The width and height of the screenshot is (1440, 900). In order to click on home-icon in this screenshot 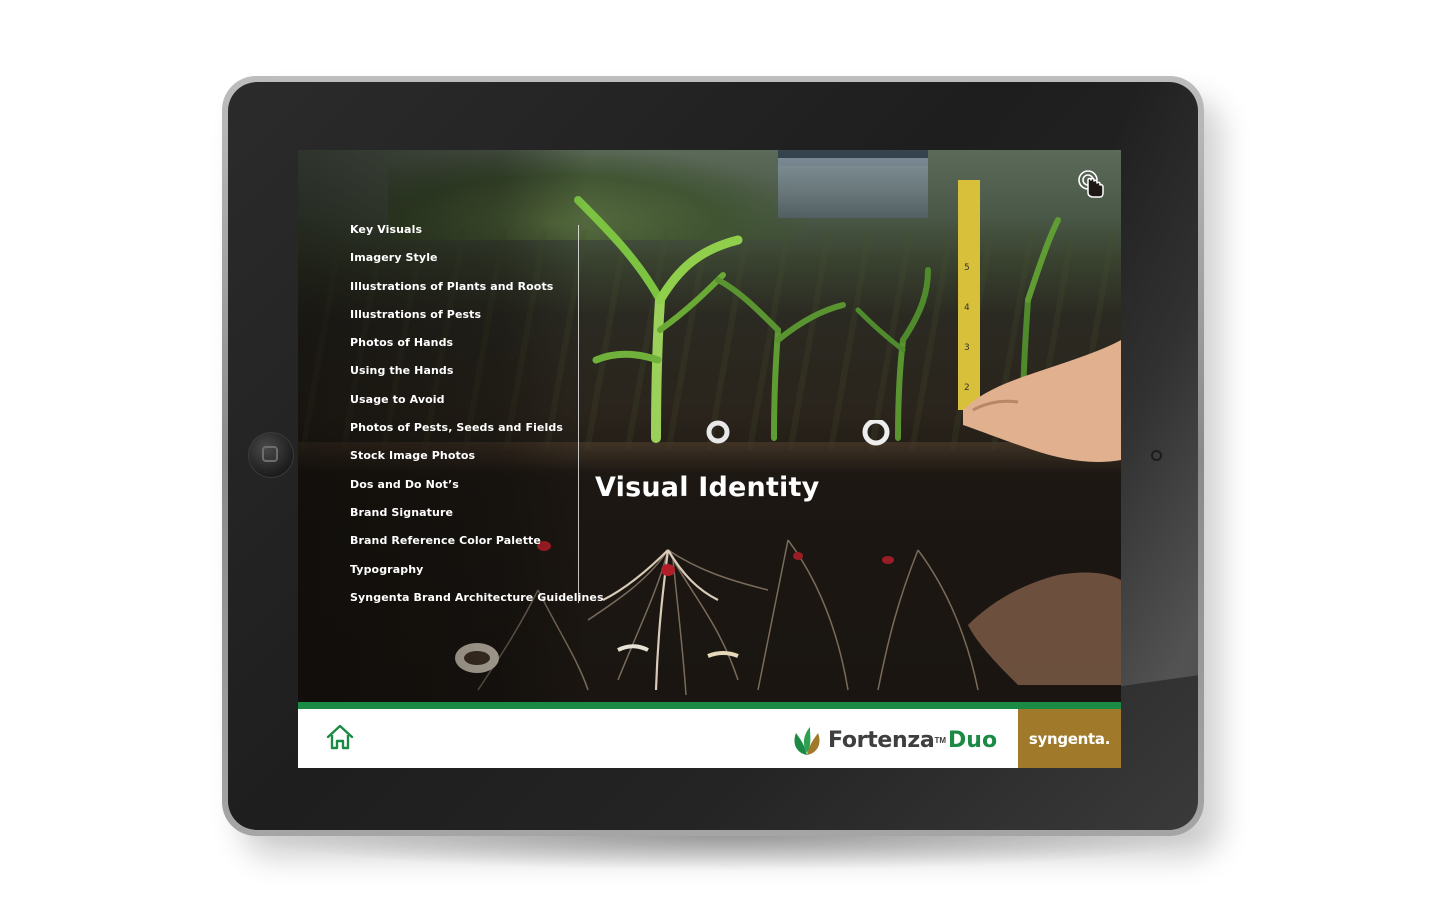, I will do `click(340, 737)`.